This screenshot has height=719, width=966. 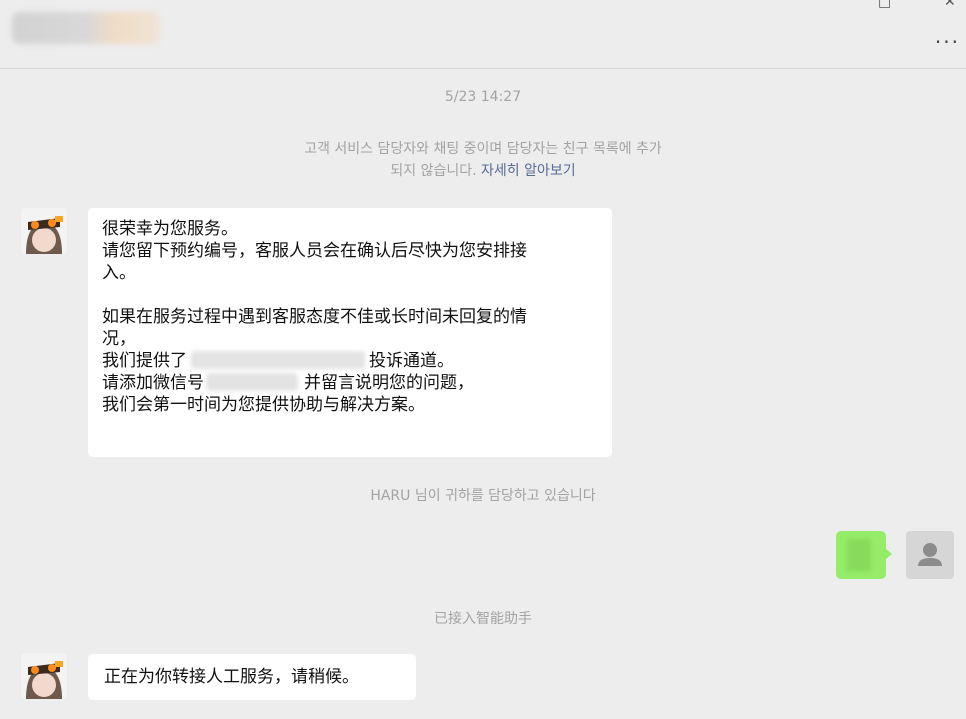 What do you see at coordinates (483, 149) in the screenshot?
I see `service-notice-text: 고객 서비스 담당자와 채팅 중이며 담당자는 친구 목록에 추가` at bounding box center [483, 149].